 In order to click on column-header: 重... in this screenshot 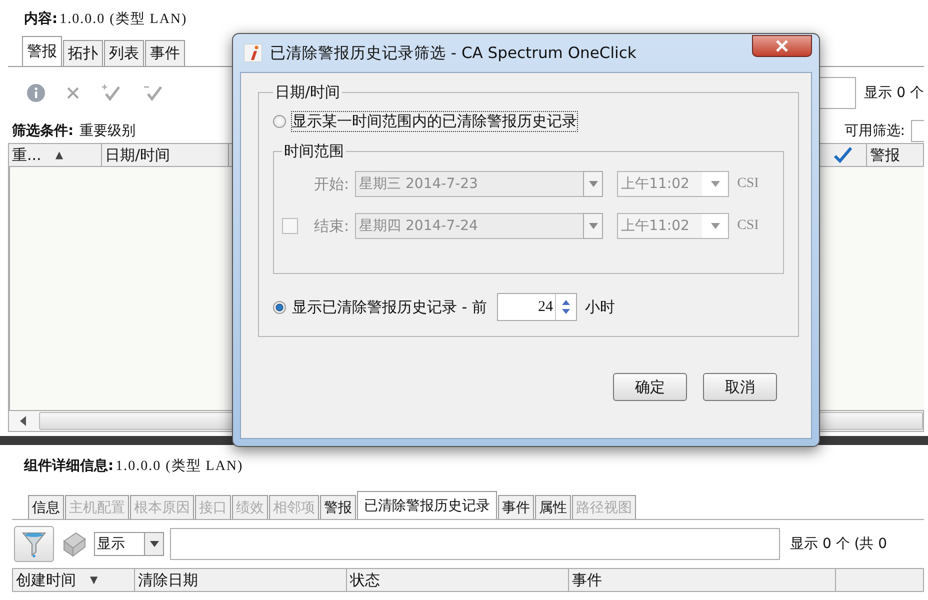, I will do `click(27, 155)`.